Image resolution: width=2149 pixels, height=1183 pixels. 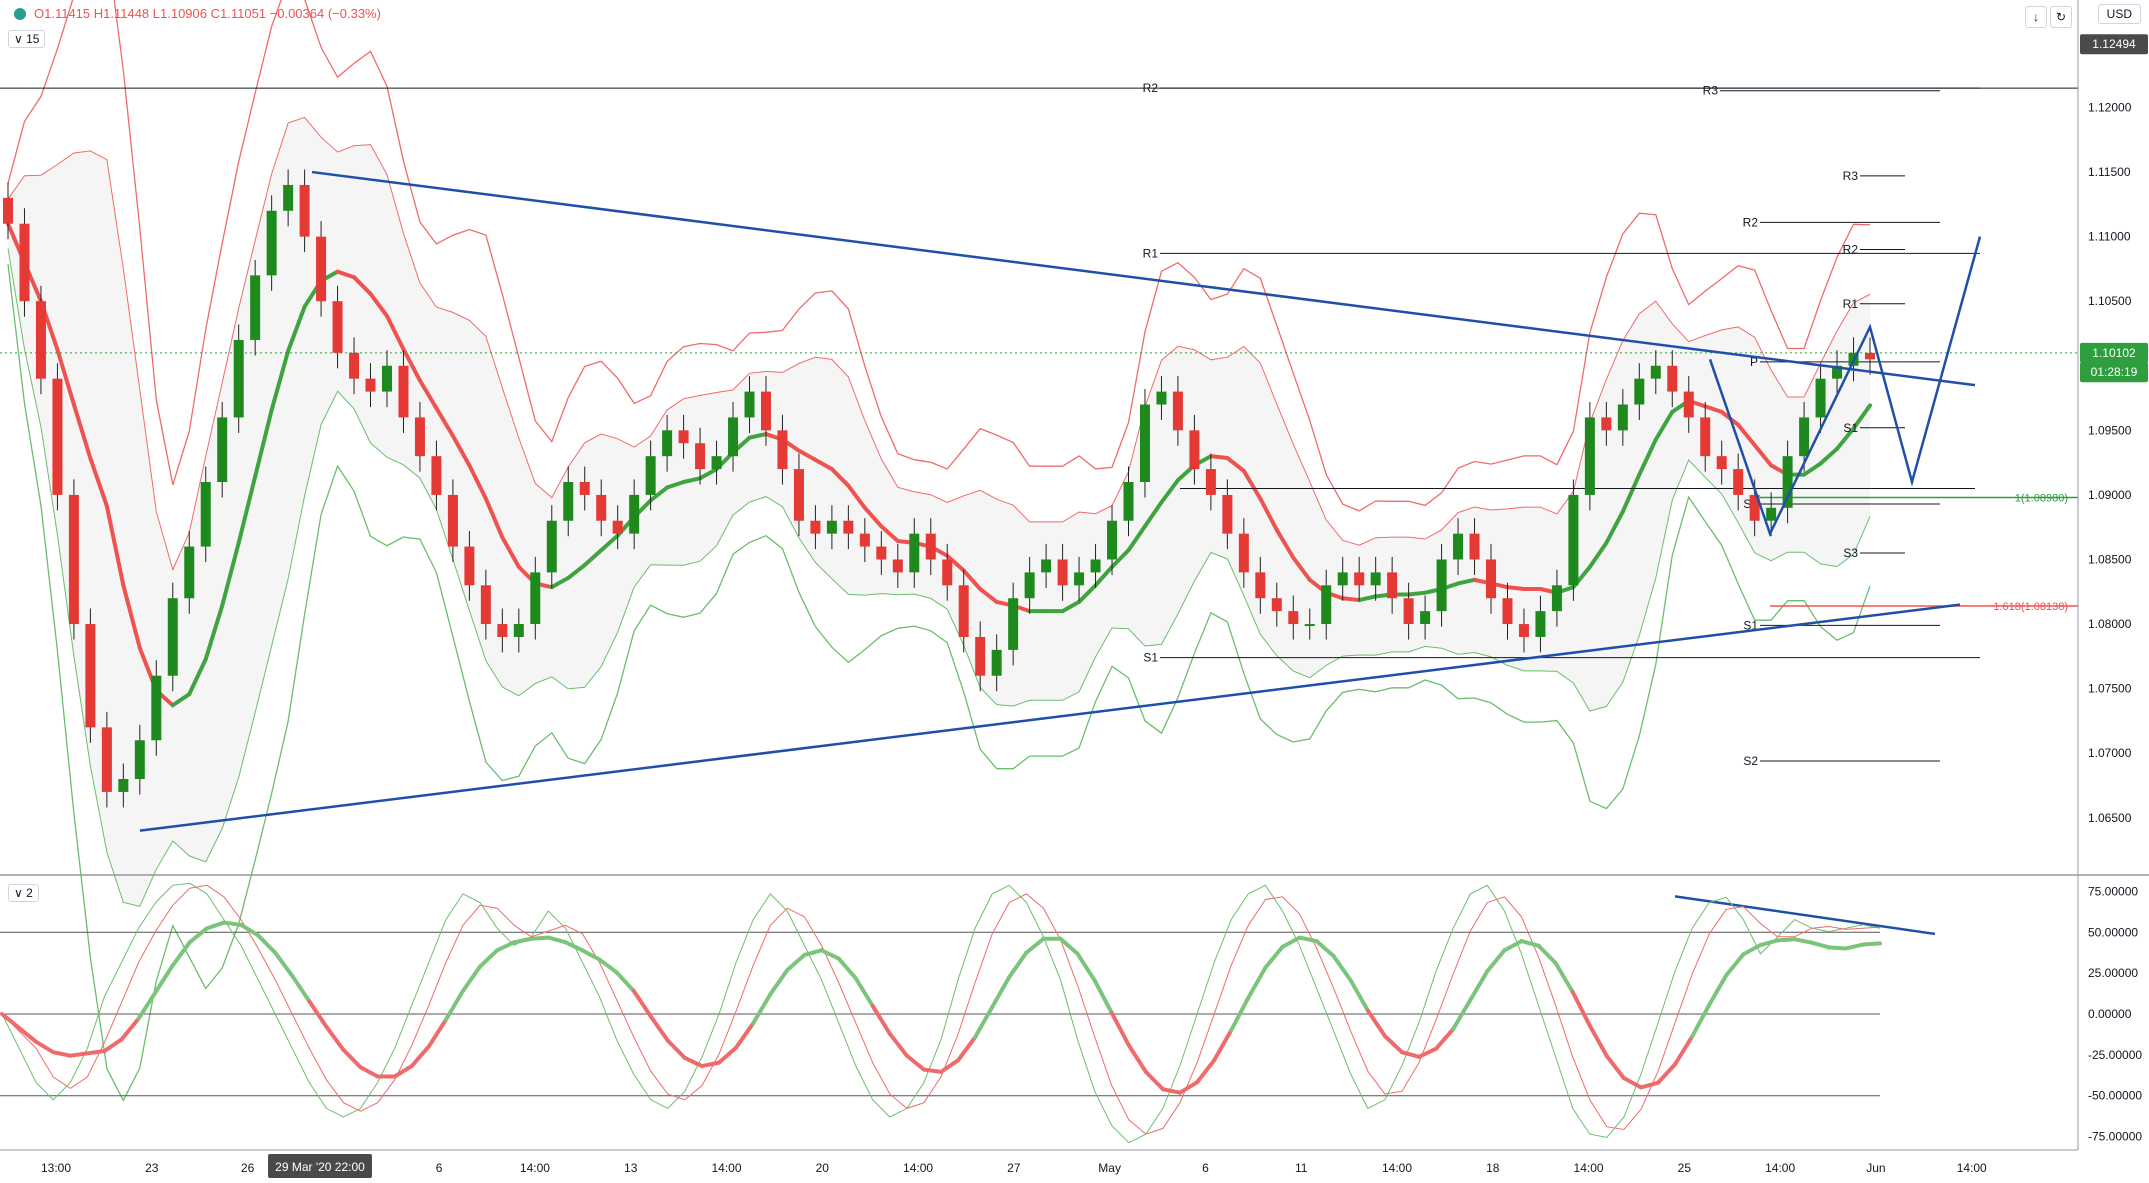 What do you see at coordinates (2110, 818) in the screenshot?
I see `price-tick-label: 1.06500` at bounding box center [2110, 818].